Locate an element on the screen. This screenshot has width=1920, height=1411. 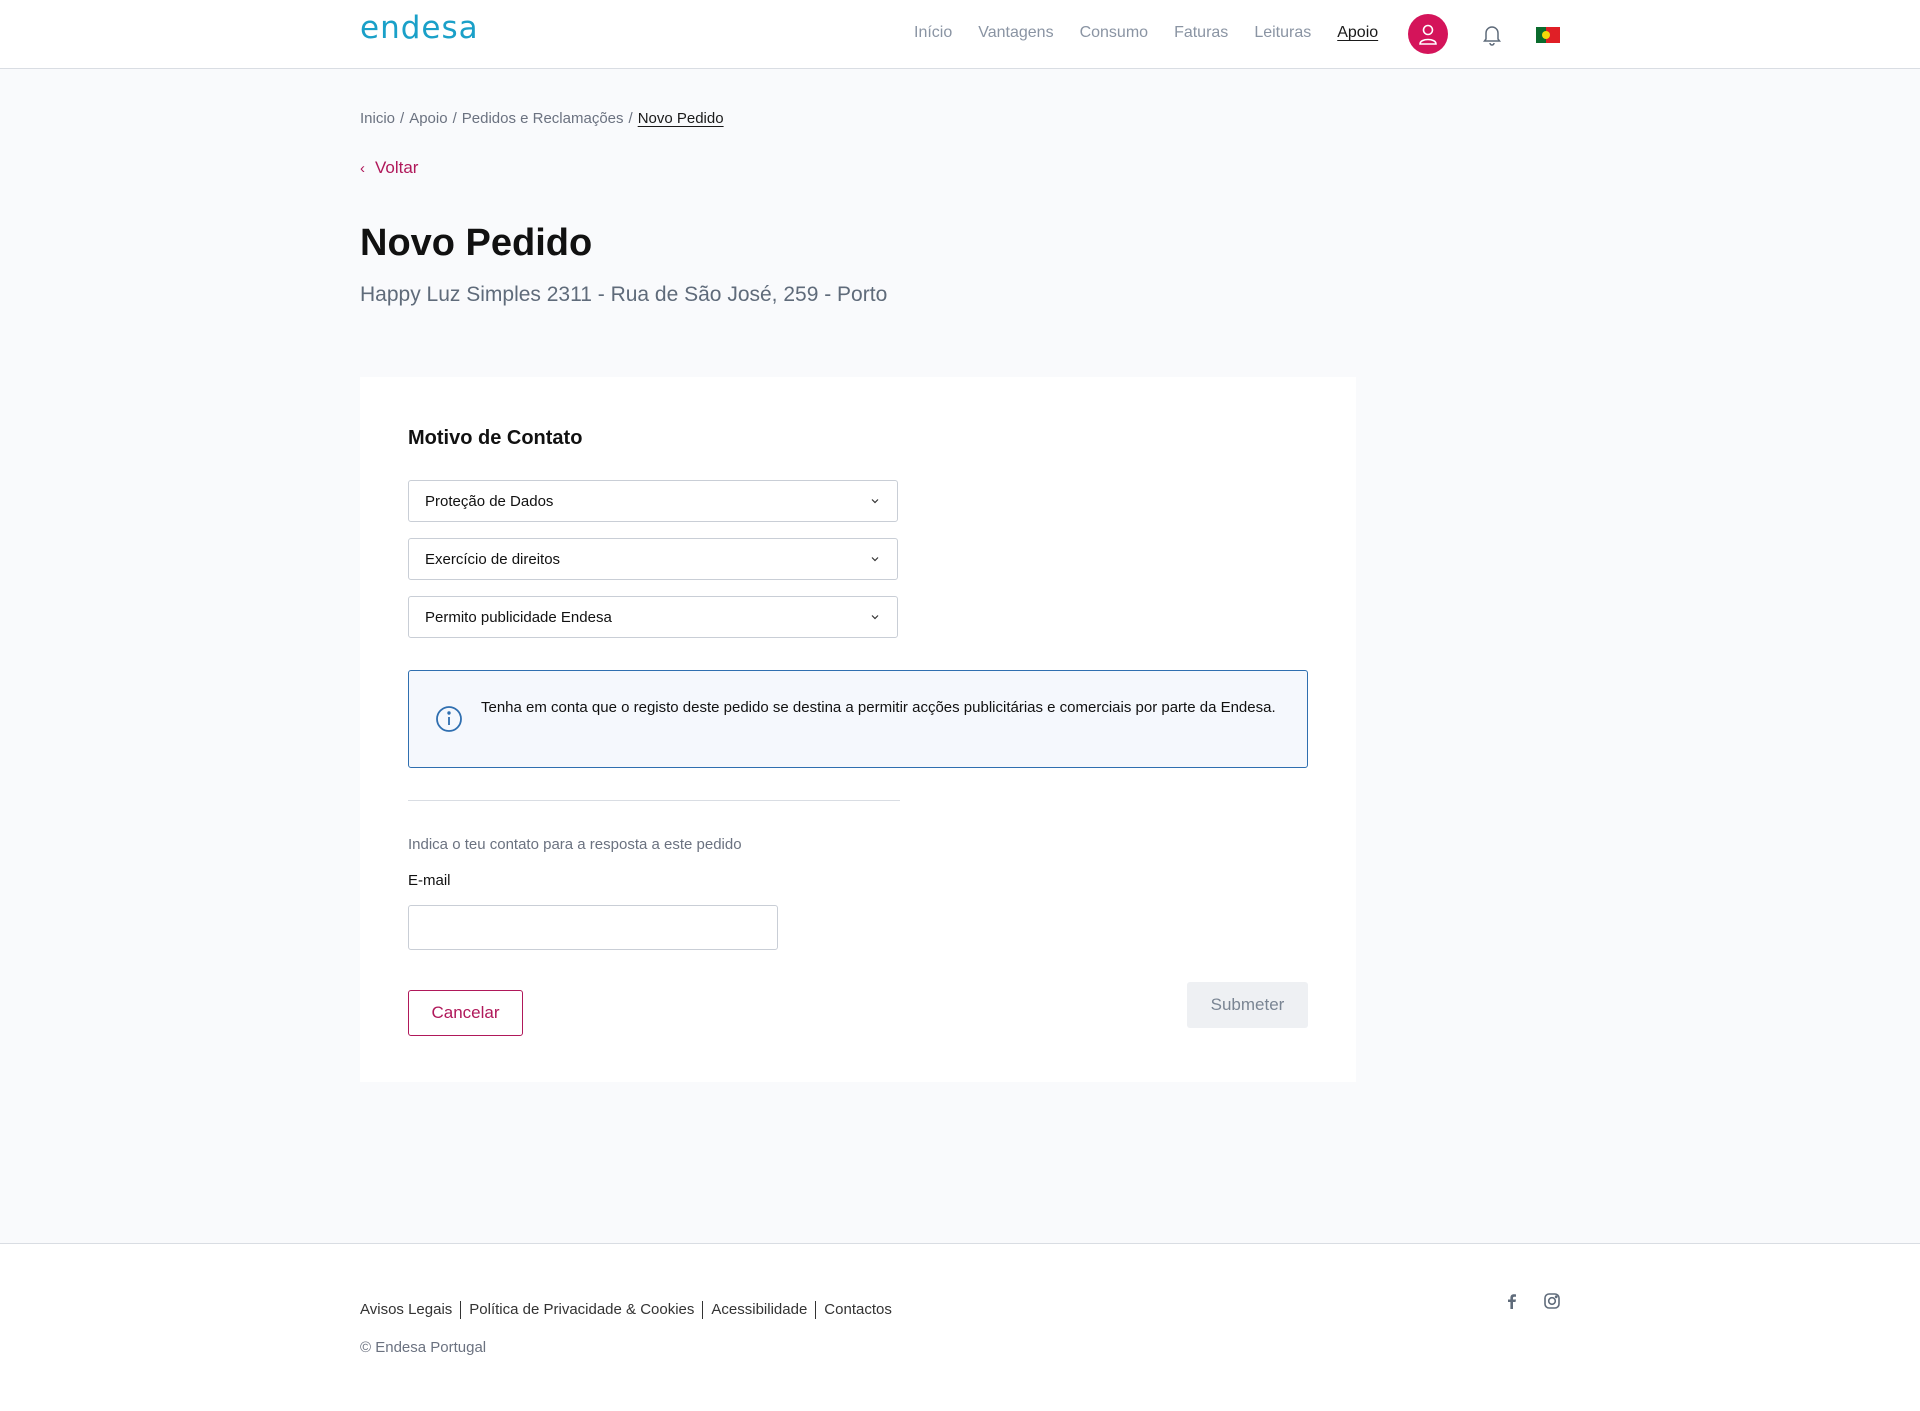
nav-consumo: Consumo is located at coordinates (1114, 33).